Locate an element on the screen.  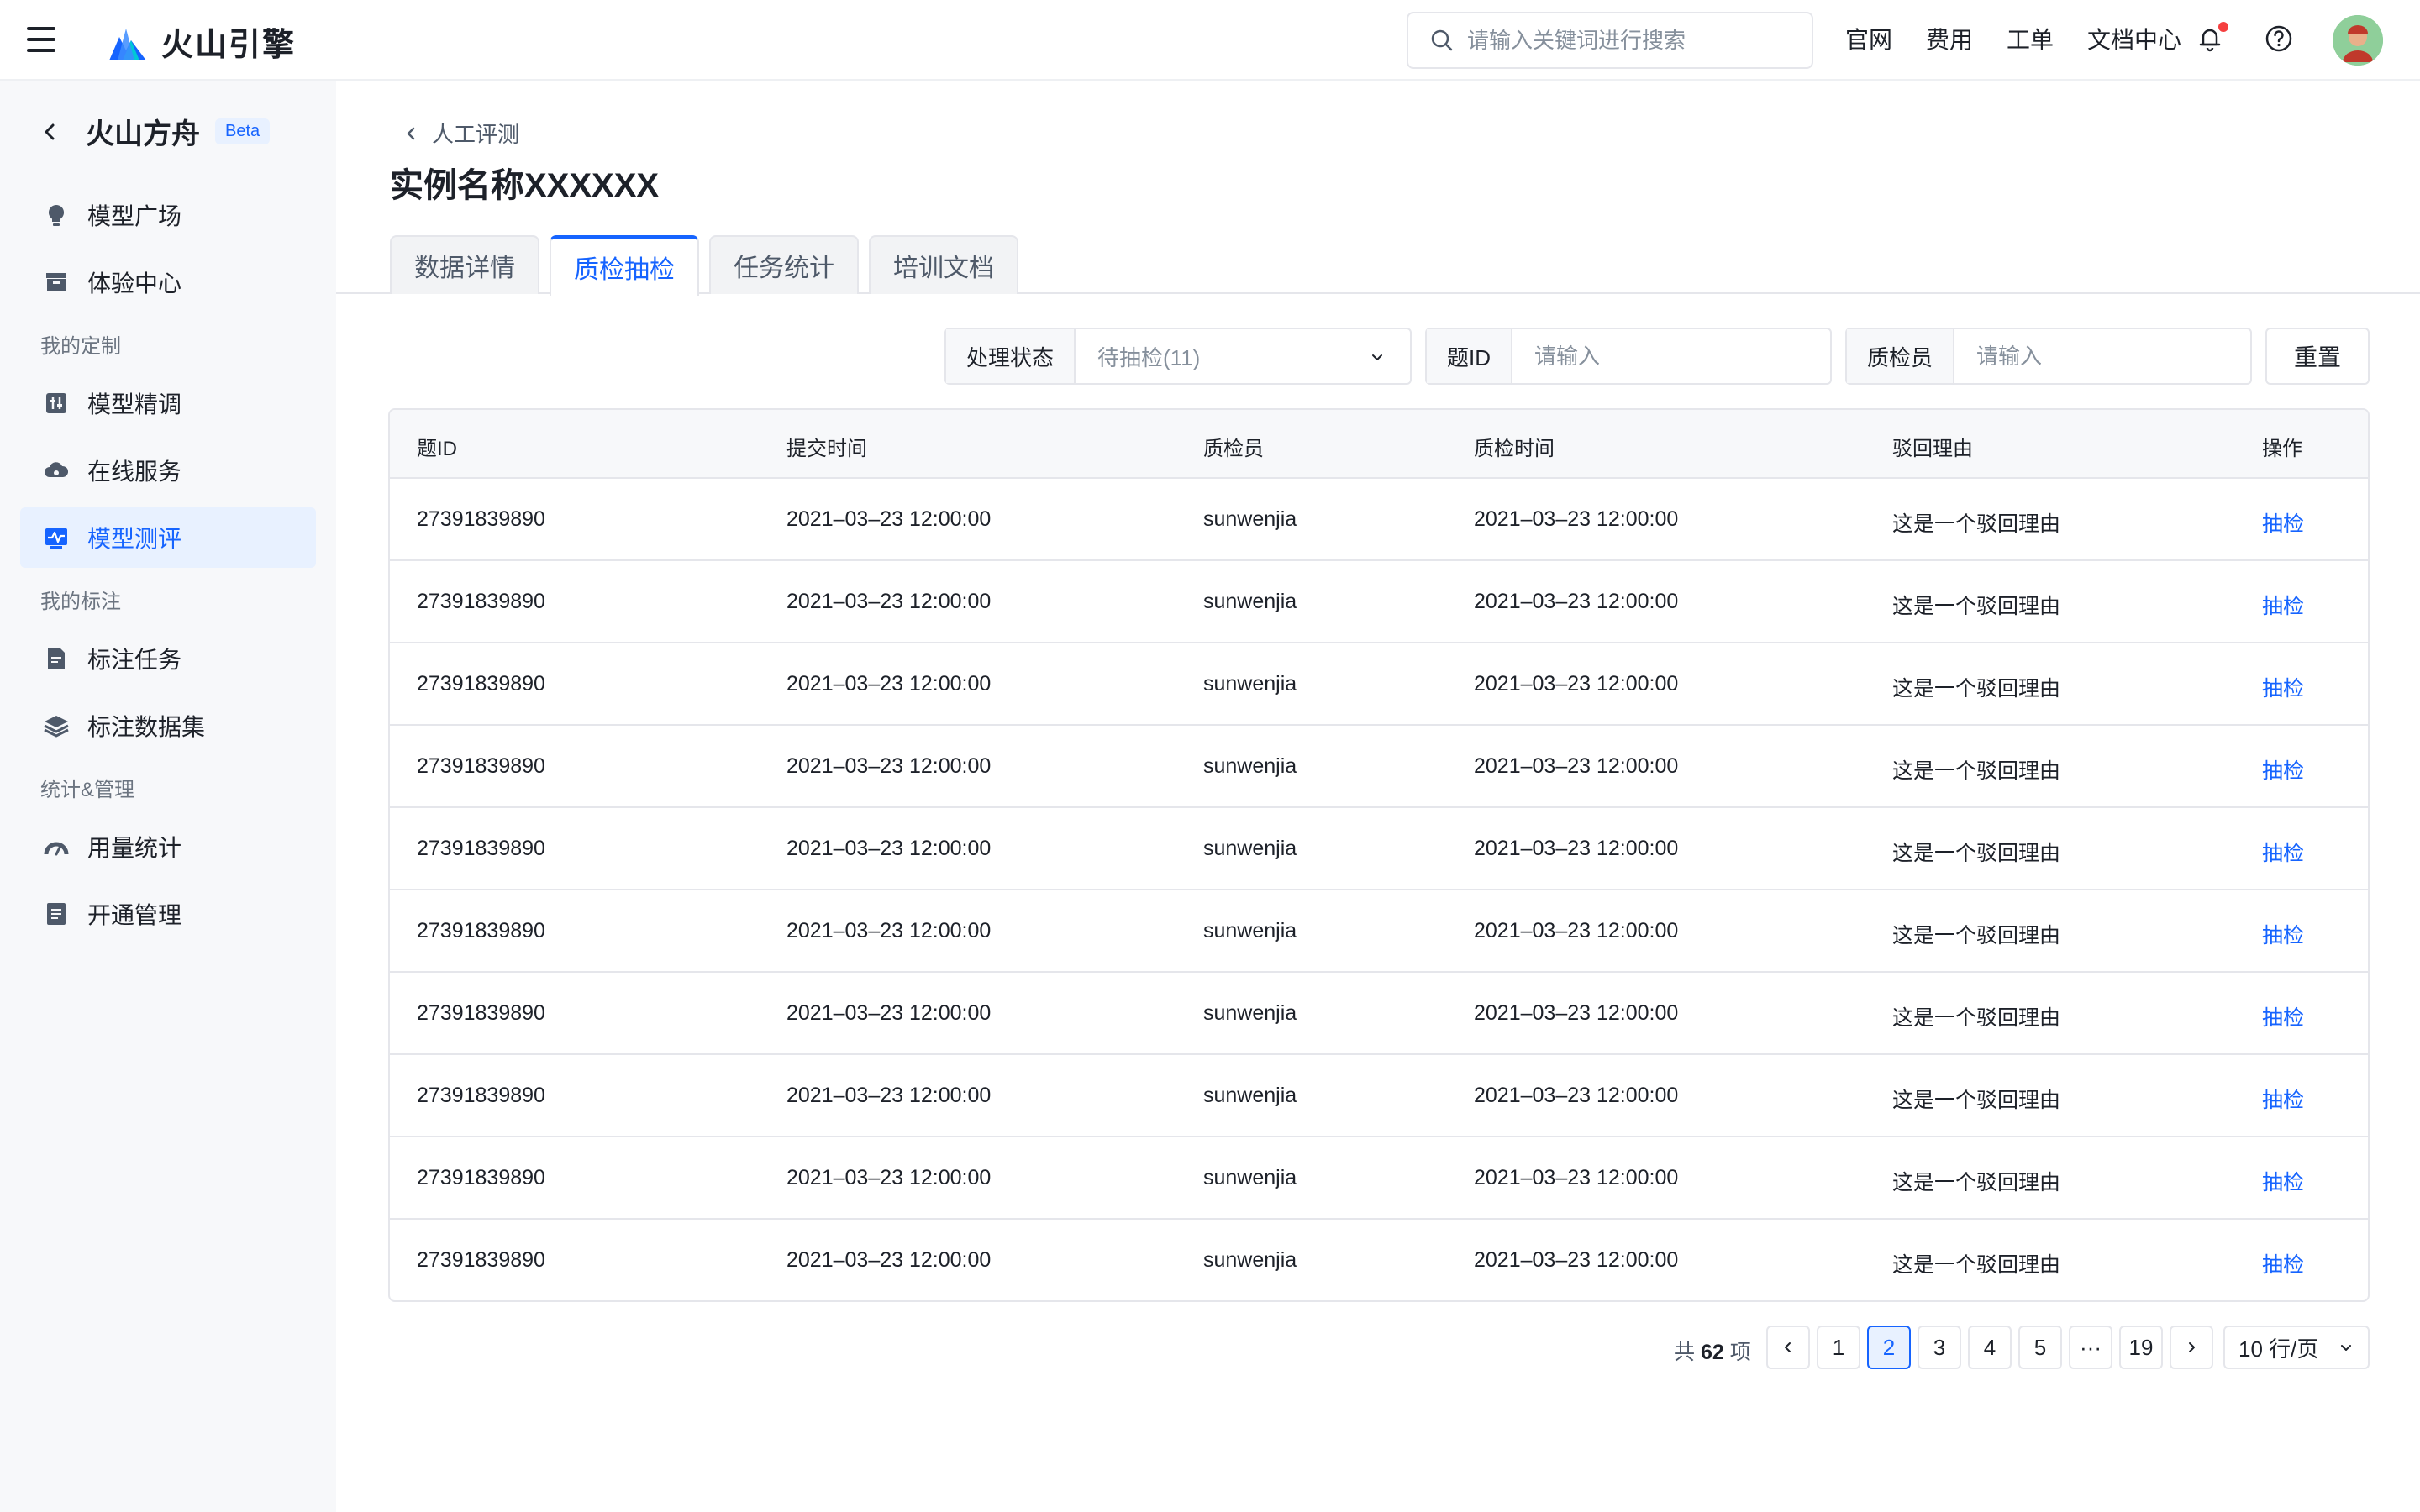
logo: 火山引擎 is located at coordinates (201, 41).